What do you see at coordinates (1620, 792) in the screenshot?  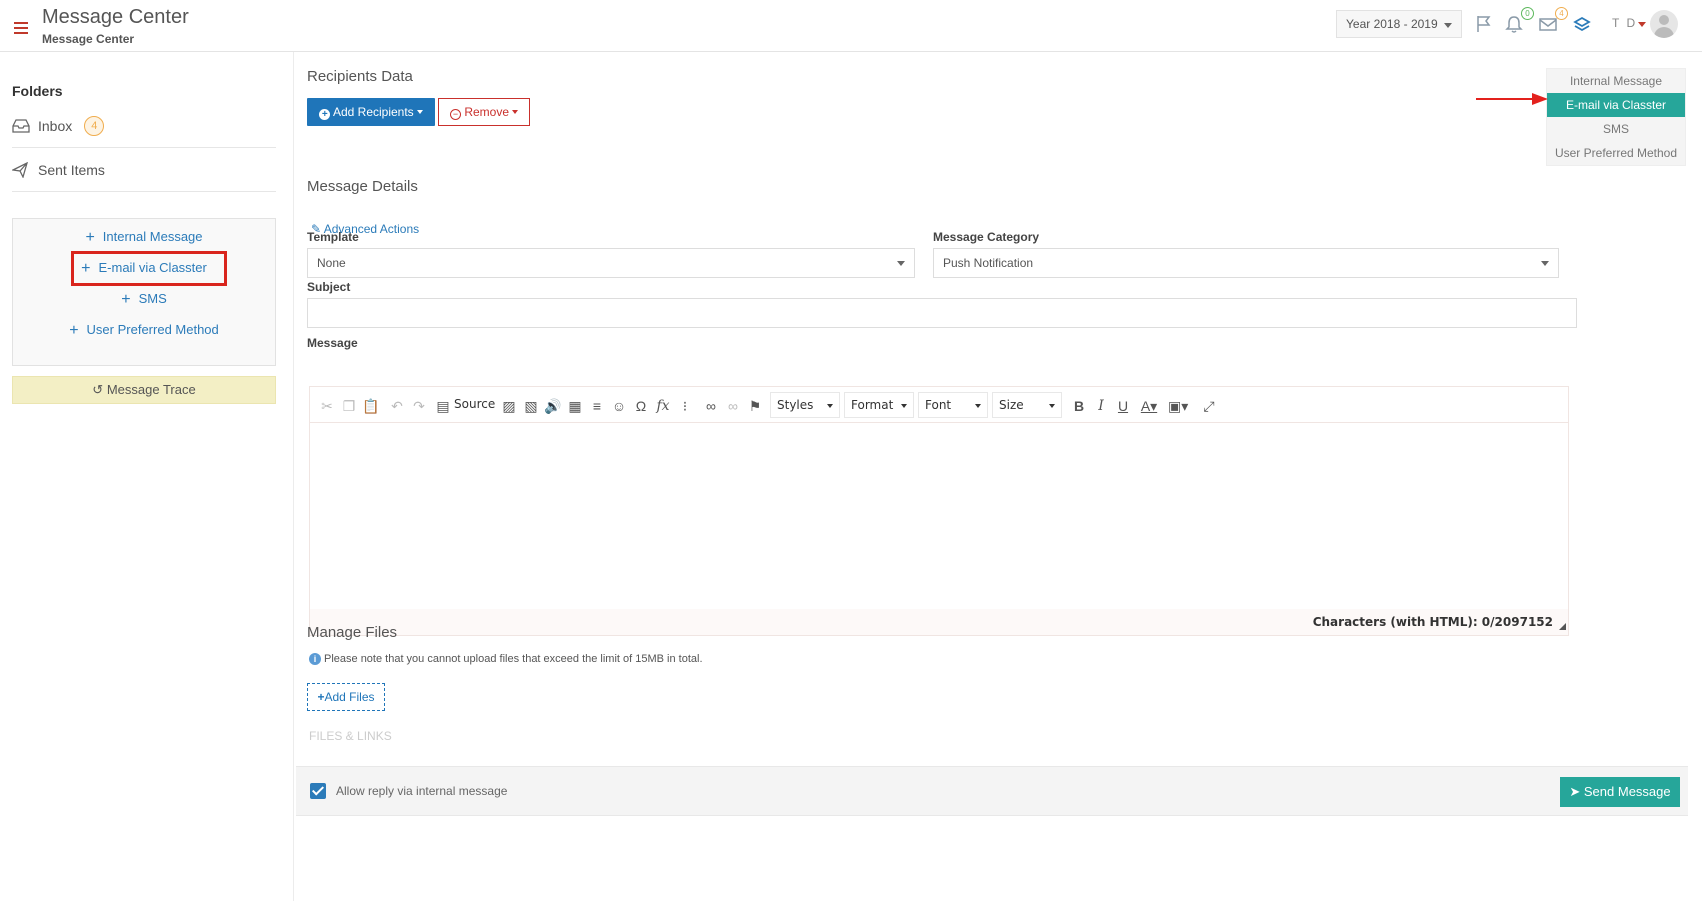 I see `send-message-button: ➤ Send Message` at bounding box center [1620, 792].